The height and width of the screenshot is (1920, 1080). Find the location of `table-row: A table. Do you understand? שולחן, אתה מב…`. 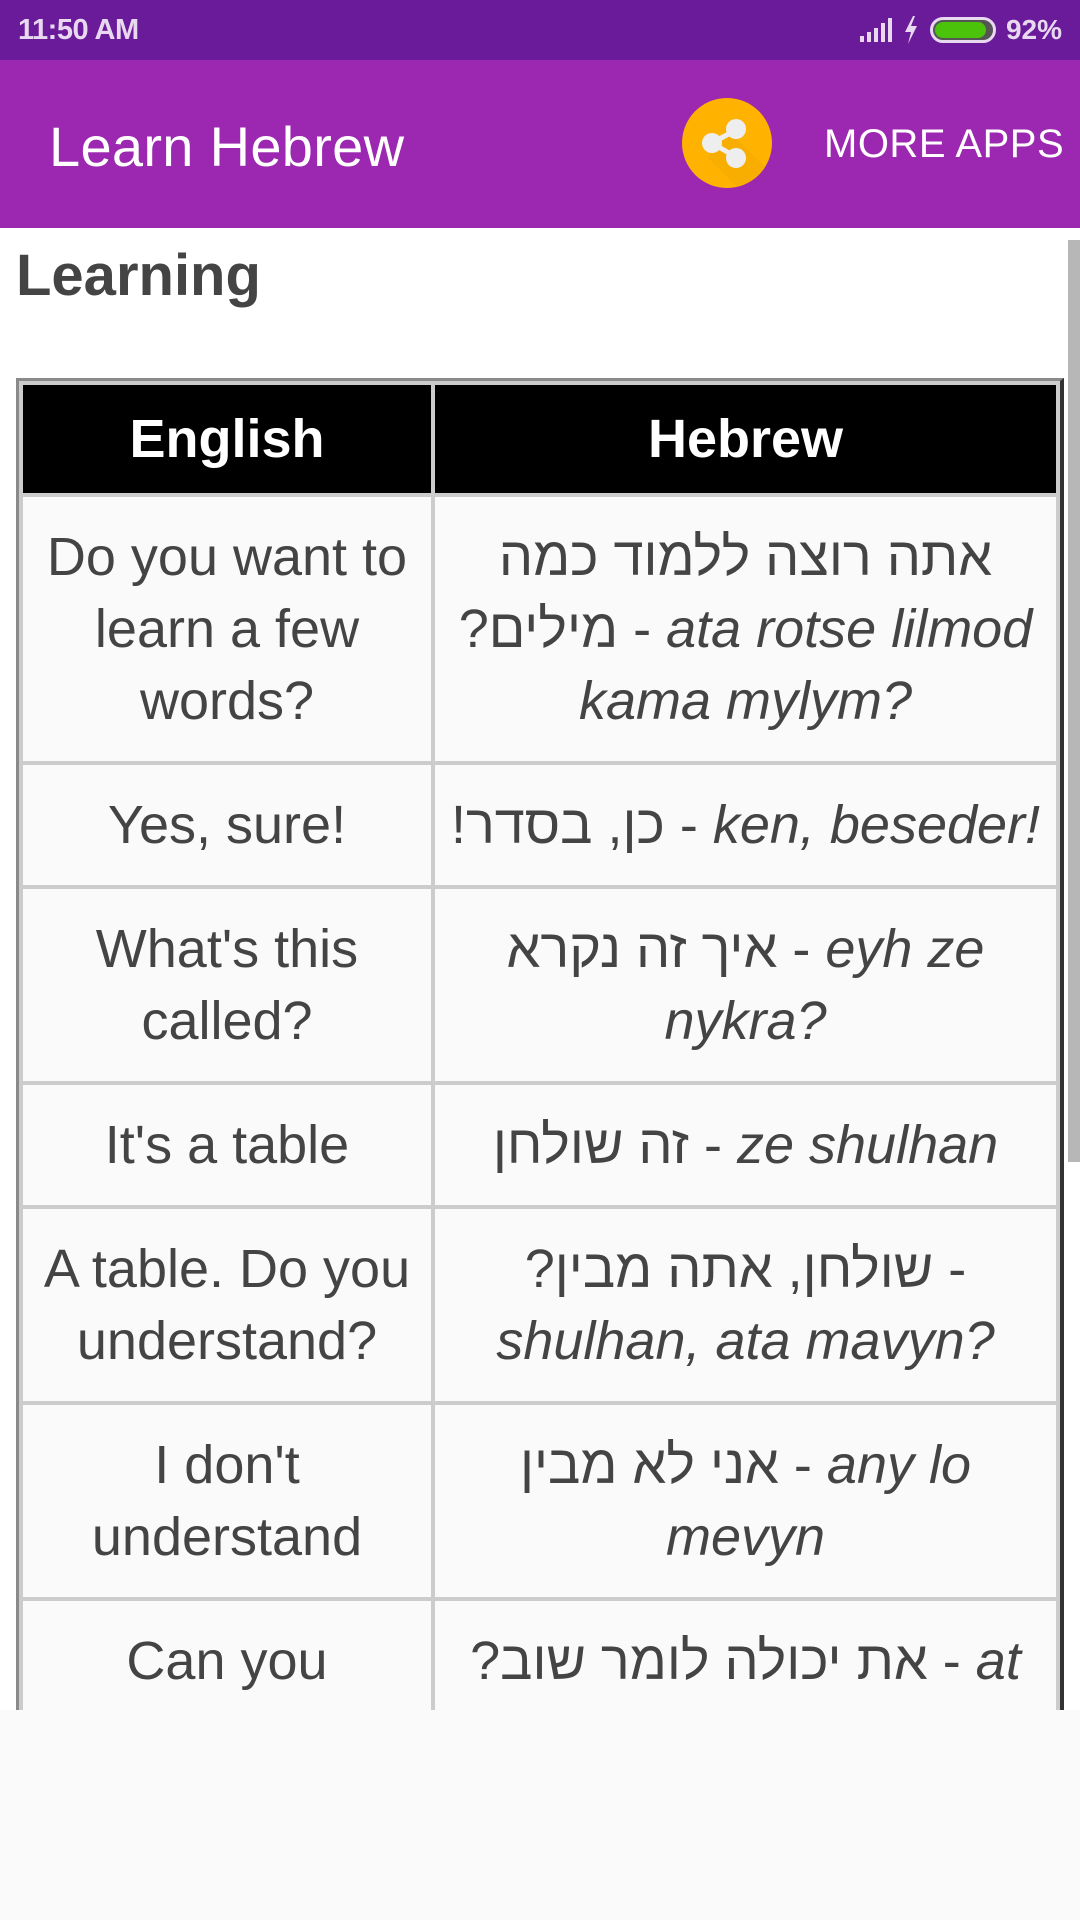

table-row: A table. Do you understand? שולחן, אתה מב… is located at coordinates (539, 1305).